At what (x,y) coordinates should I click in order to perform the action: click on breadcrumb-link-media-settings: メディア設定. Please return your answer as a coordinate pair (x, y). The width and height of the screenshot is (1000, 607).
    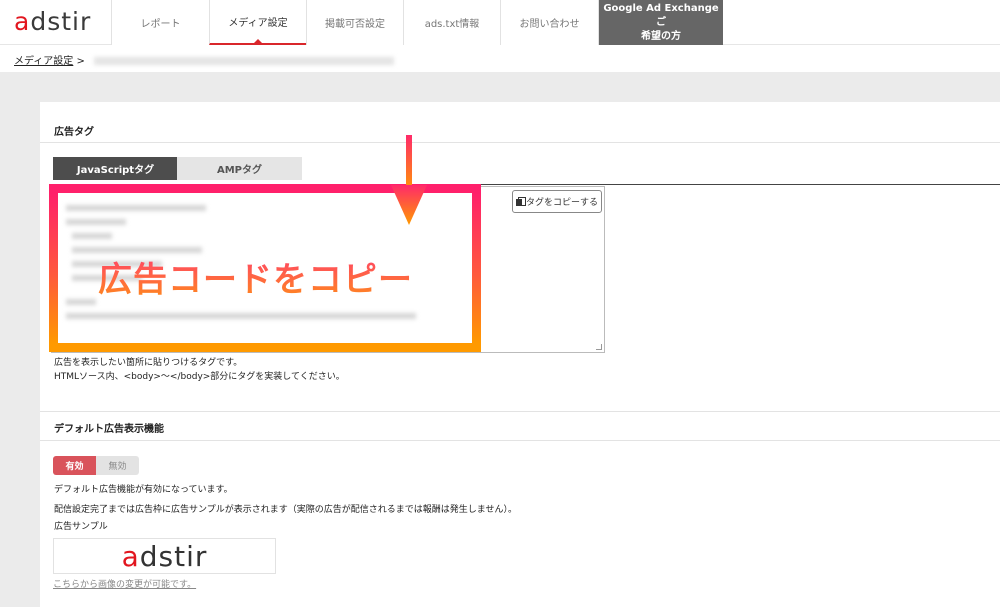
    Looking at the image, I should click on (43, 61).